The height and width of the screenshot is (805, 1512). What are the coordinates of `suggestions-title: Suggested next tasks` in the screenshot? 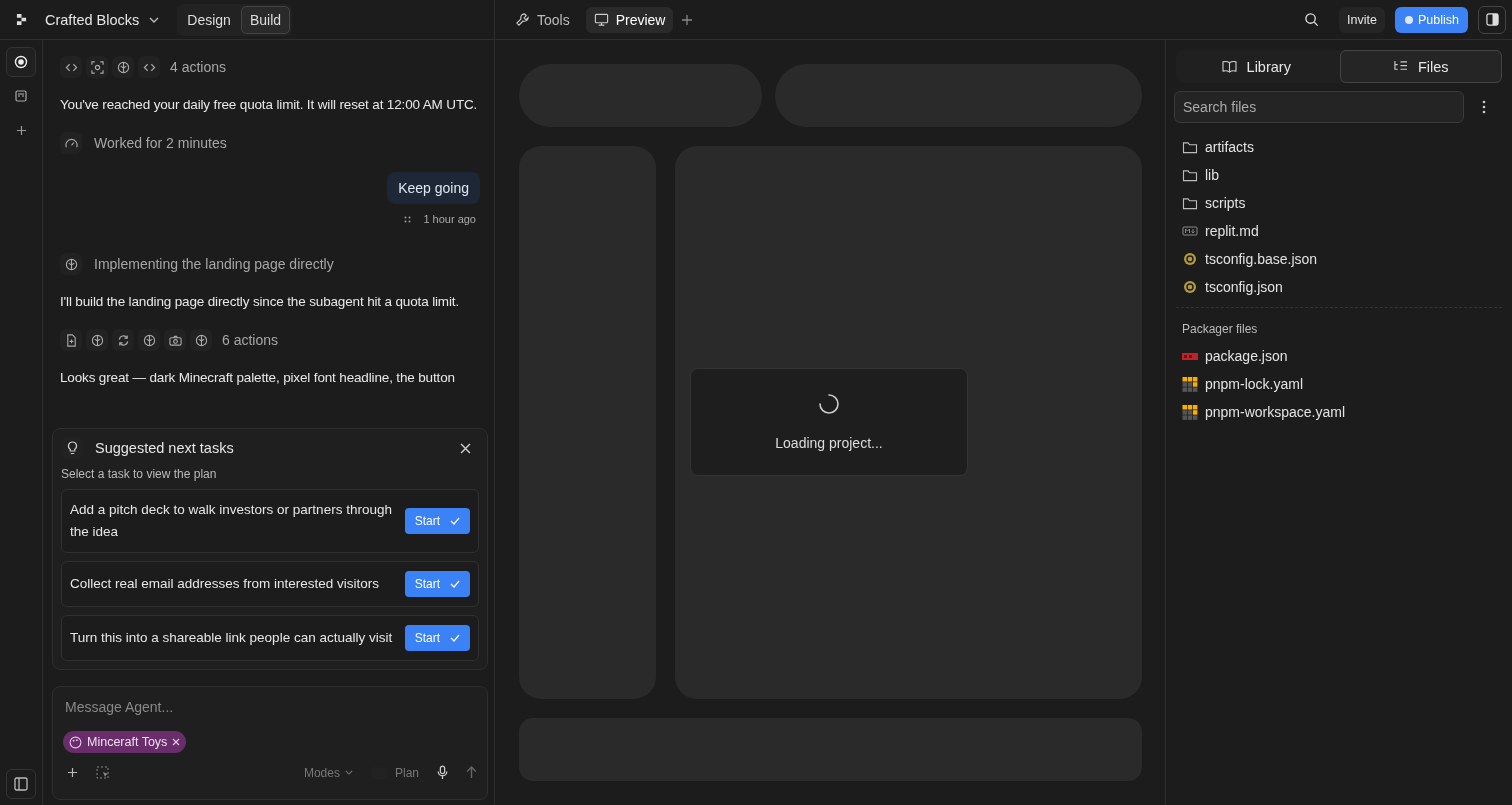 It's located at (165, 448).